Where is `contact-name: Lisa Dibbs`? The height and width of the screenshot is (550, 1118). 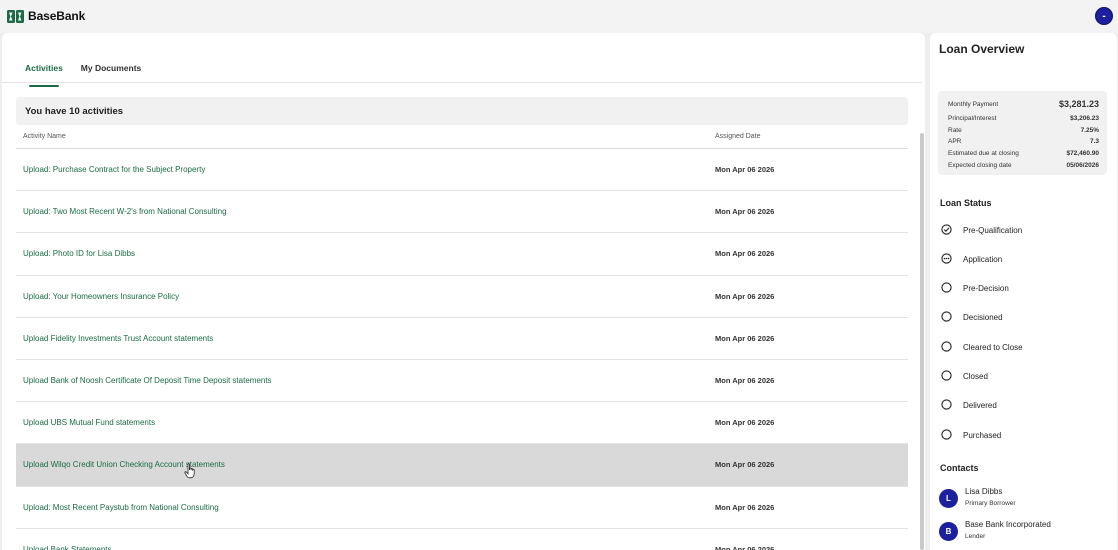
contact-name: Lisa Dibbs is located at coordinates (984, 491).